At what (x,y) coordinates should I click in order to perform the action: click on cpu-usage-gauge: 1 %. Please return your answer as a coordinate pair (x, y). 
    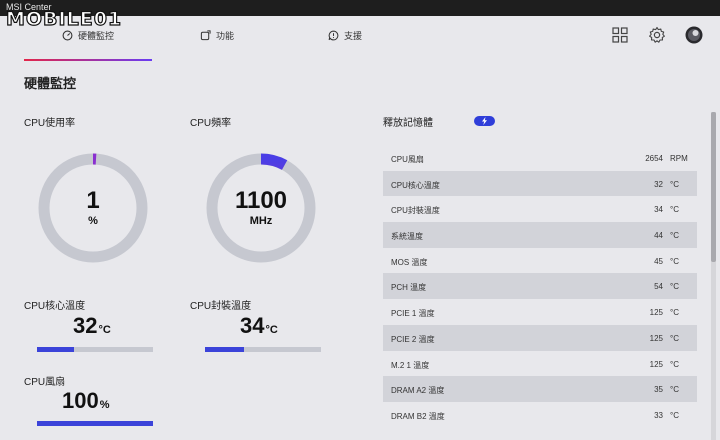
    Looking at the image, I should click on (93, 208).